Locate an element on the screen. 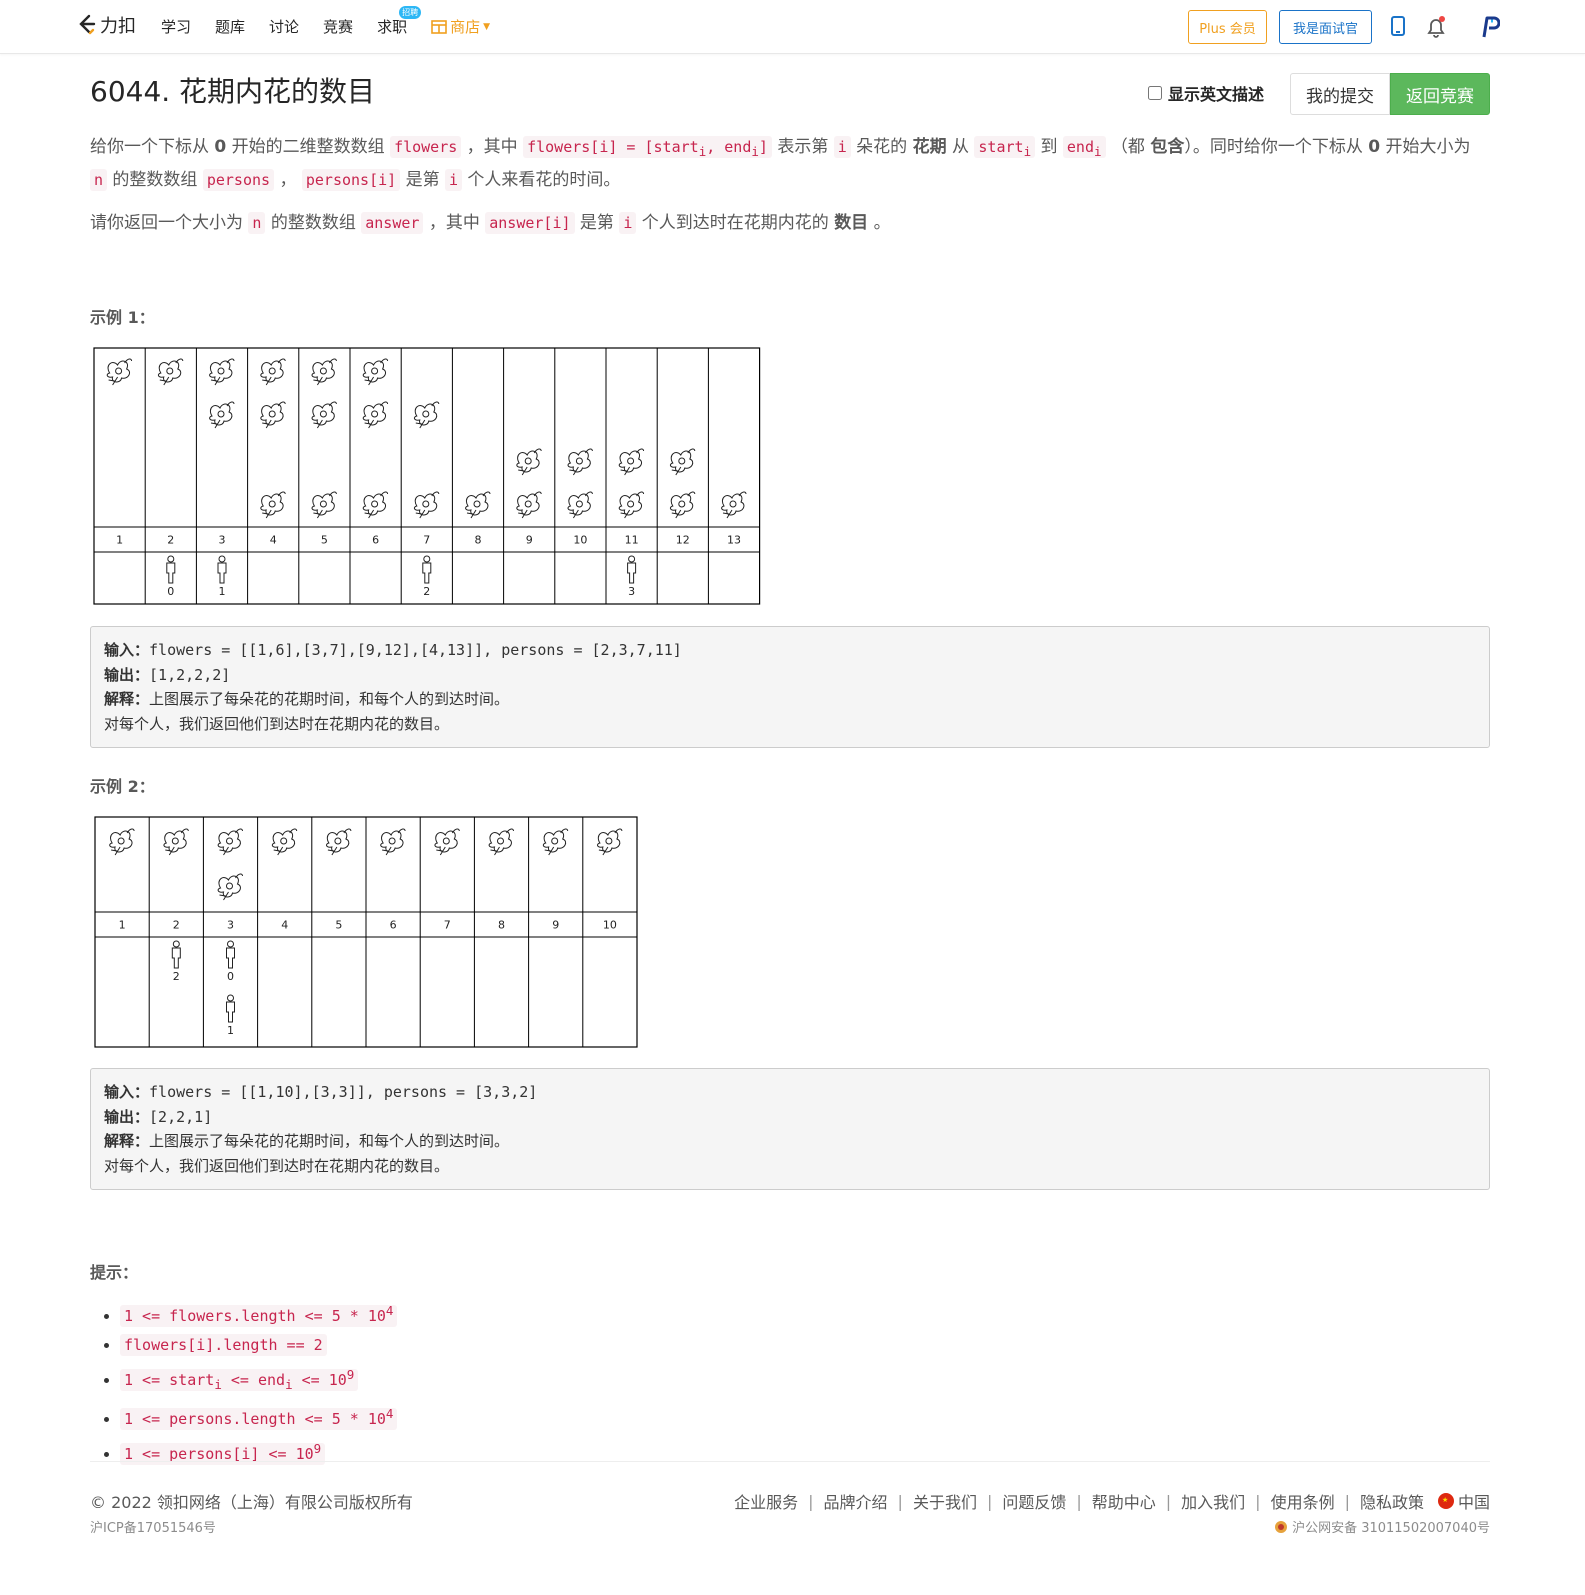 The width and height of the screenshot is (1585, 1595). footer-link-about: 关于我们 is located at coordinates (945, 1501).